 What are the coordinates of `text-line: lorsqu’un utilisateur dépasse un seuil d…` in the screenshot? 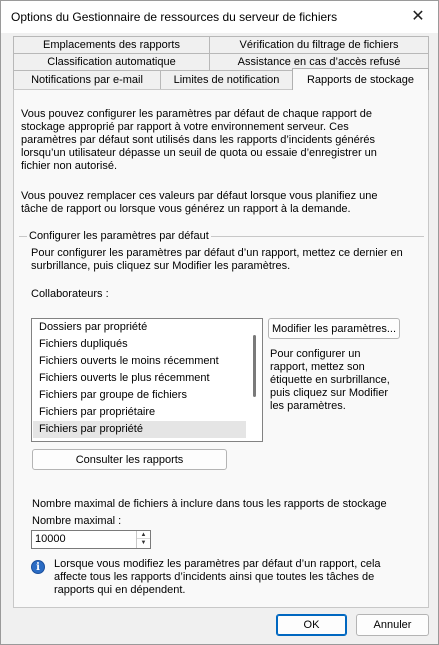 It's located at (199, 153).